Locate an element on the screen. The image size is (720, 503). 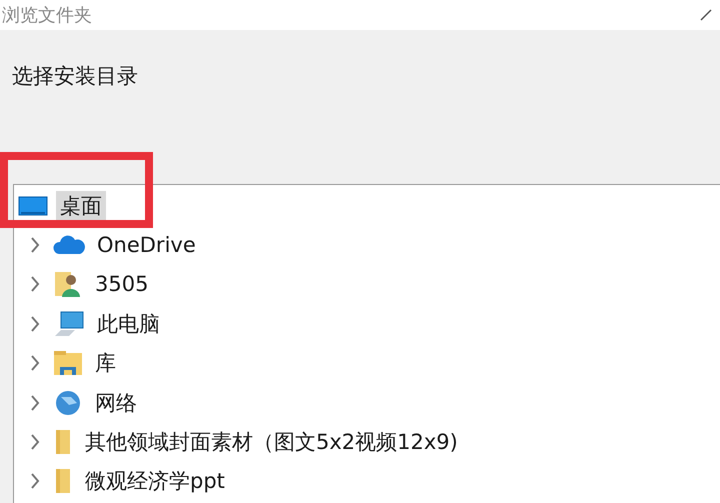
tree-item: 其他领域封面素材（图文5x2视频12x9) is located at coordinates (271, 442).